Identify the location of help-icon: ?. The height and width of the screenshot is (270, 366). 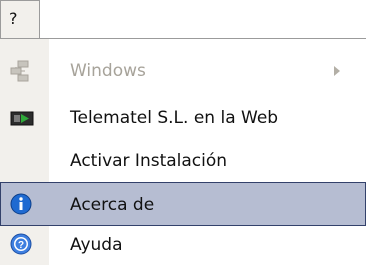
(21, 244).